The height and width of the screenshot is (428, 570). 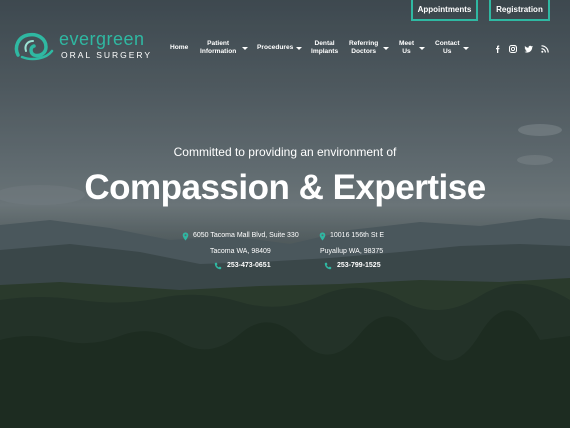 I want to click on logo-wordmark: evergreen, so click(x=102, y=39).